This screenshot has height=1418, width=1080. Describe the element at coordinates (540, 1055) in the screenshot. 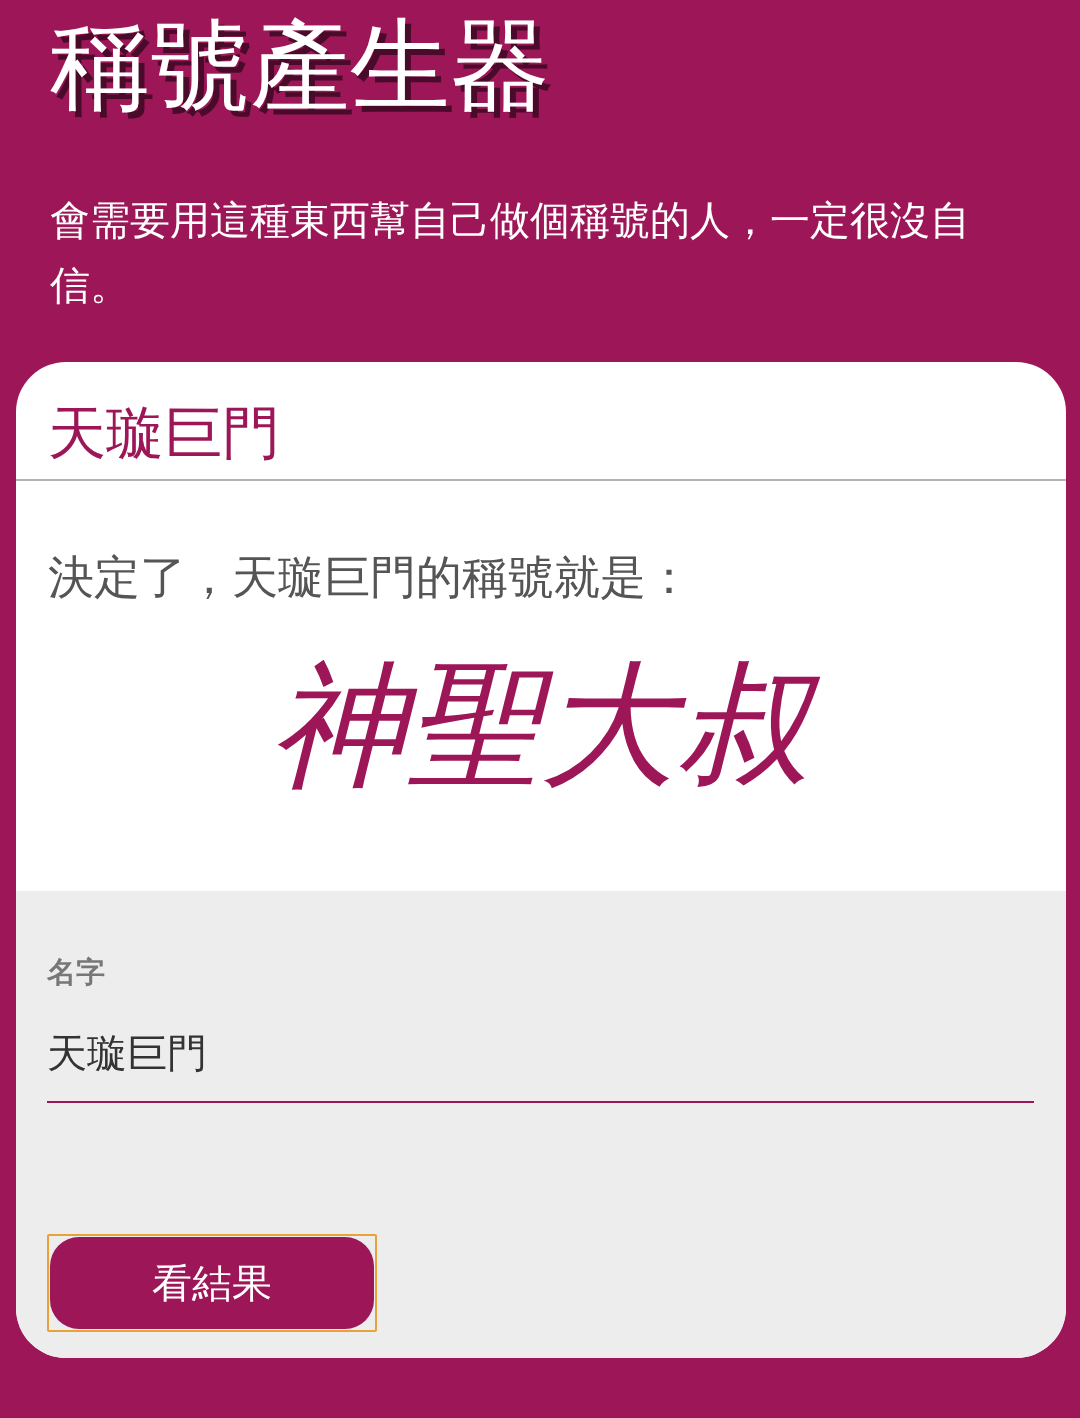

I see `input-field: 天璇巨門` at that location.